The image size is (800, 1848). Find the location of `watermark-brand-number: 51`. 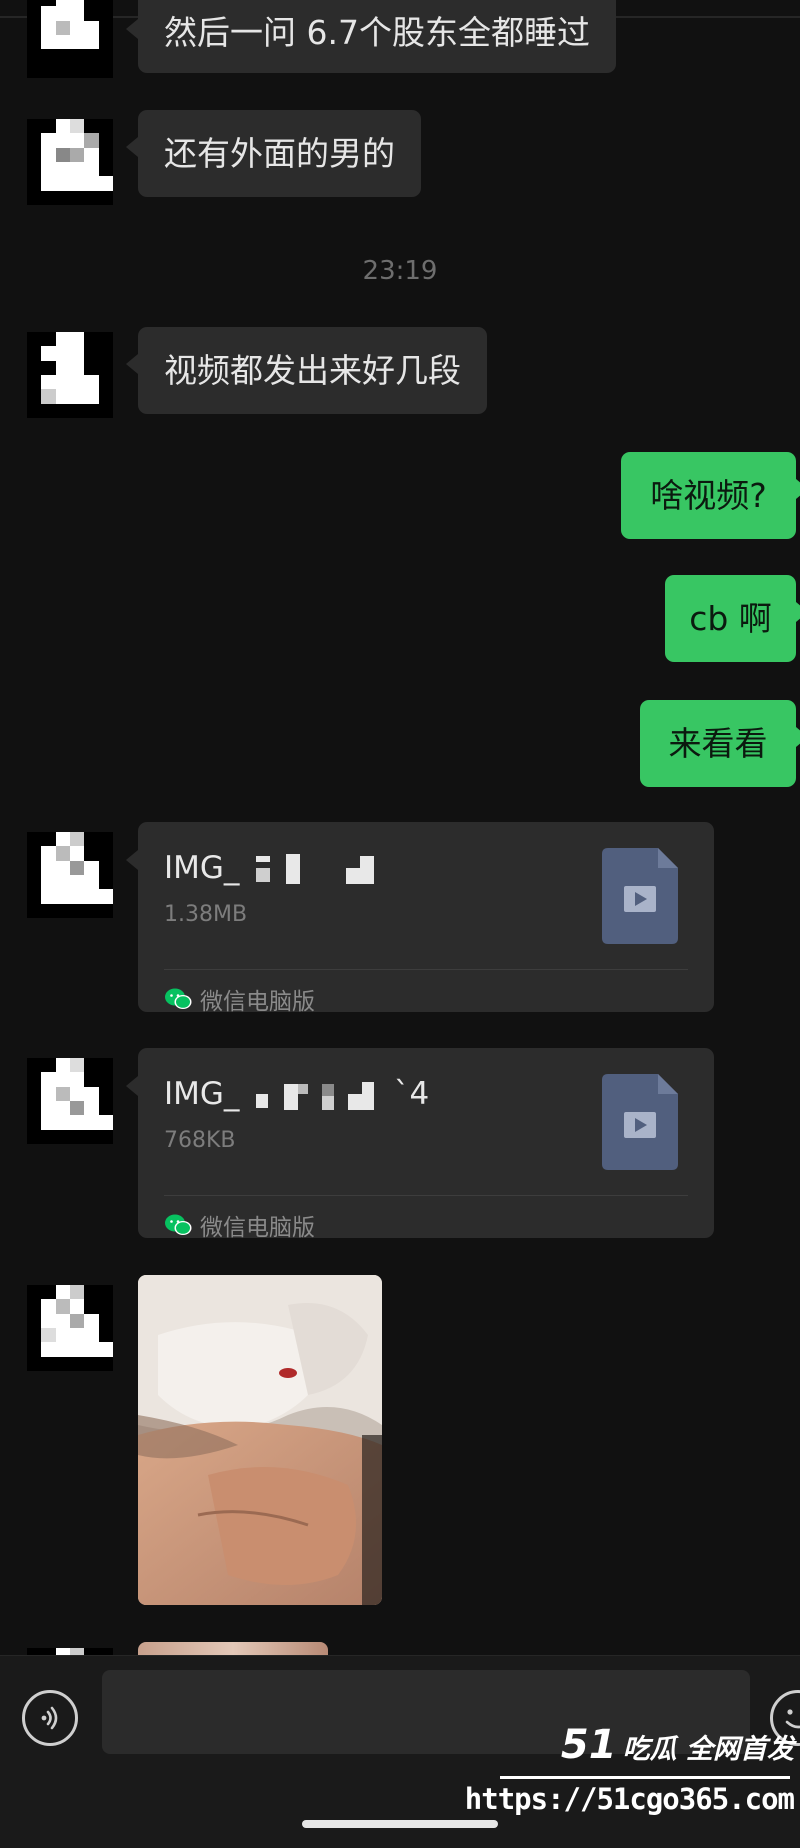

watermark-brand-number: 51 is located at coordinates (588, 1745).